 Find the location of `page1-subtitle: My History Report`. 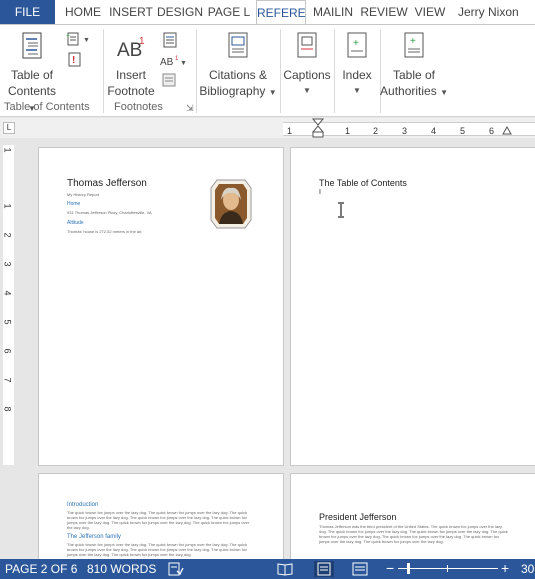

page1-subtitle: My History Report is located at coordinates (83, 194).